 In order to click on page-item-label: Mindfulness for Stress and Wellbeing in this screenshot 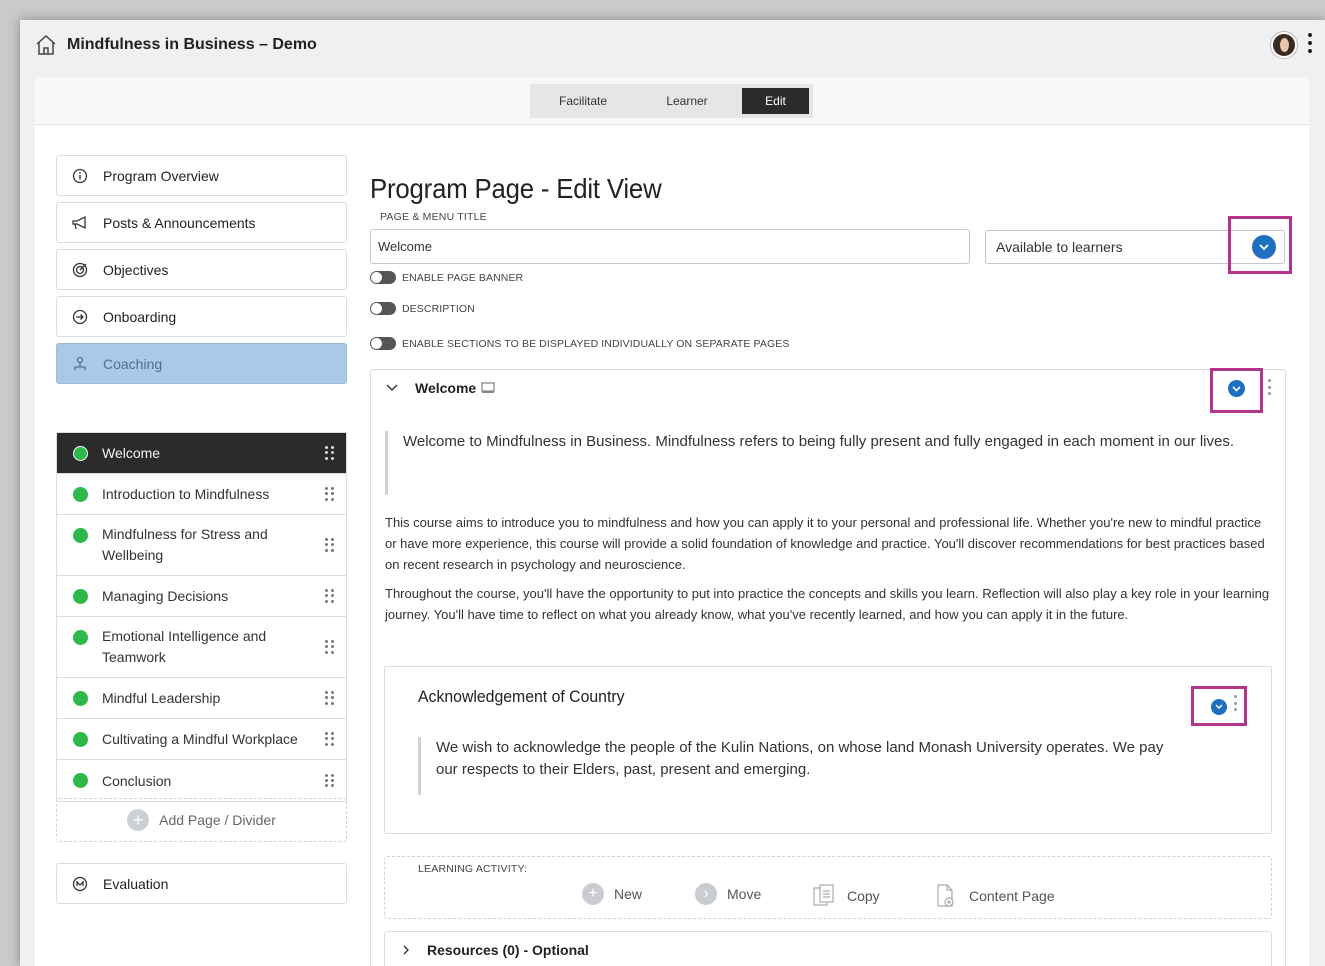, I will do `click(185, 544)`.